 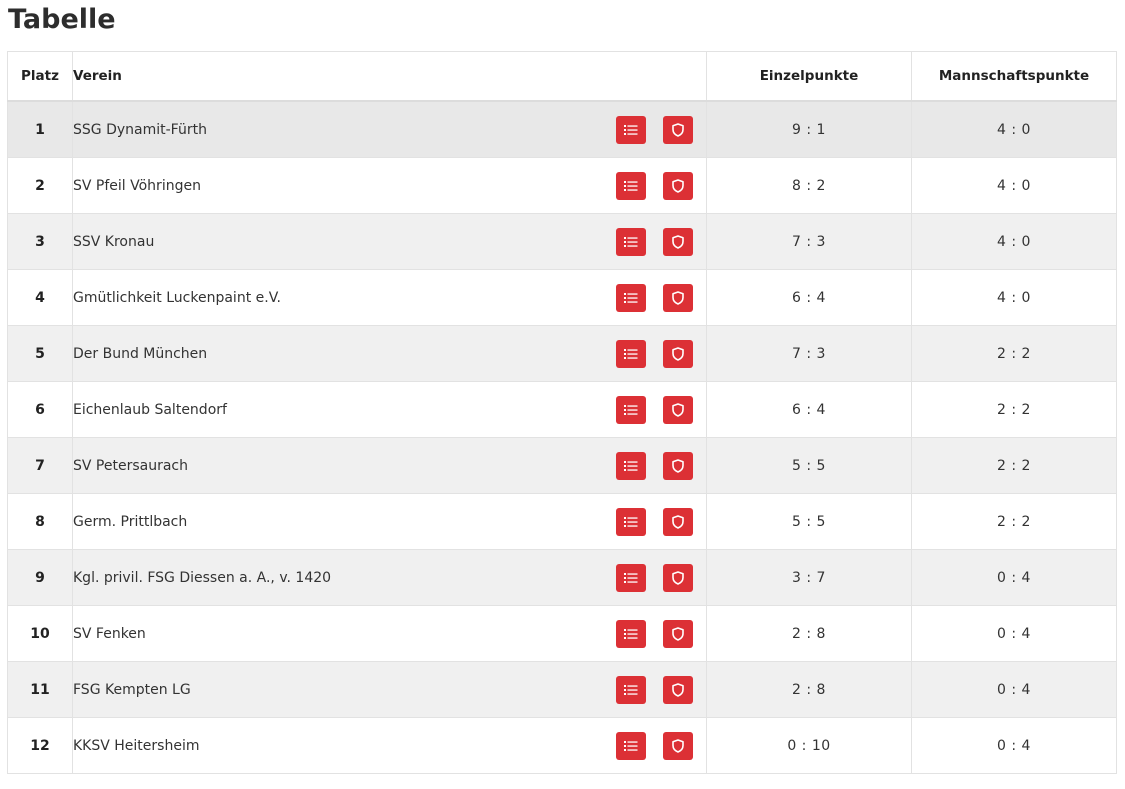 I want to click on header-rank: Platz, so click(x=40, y=76).